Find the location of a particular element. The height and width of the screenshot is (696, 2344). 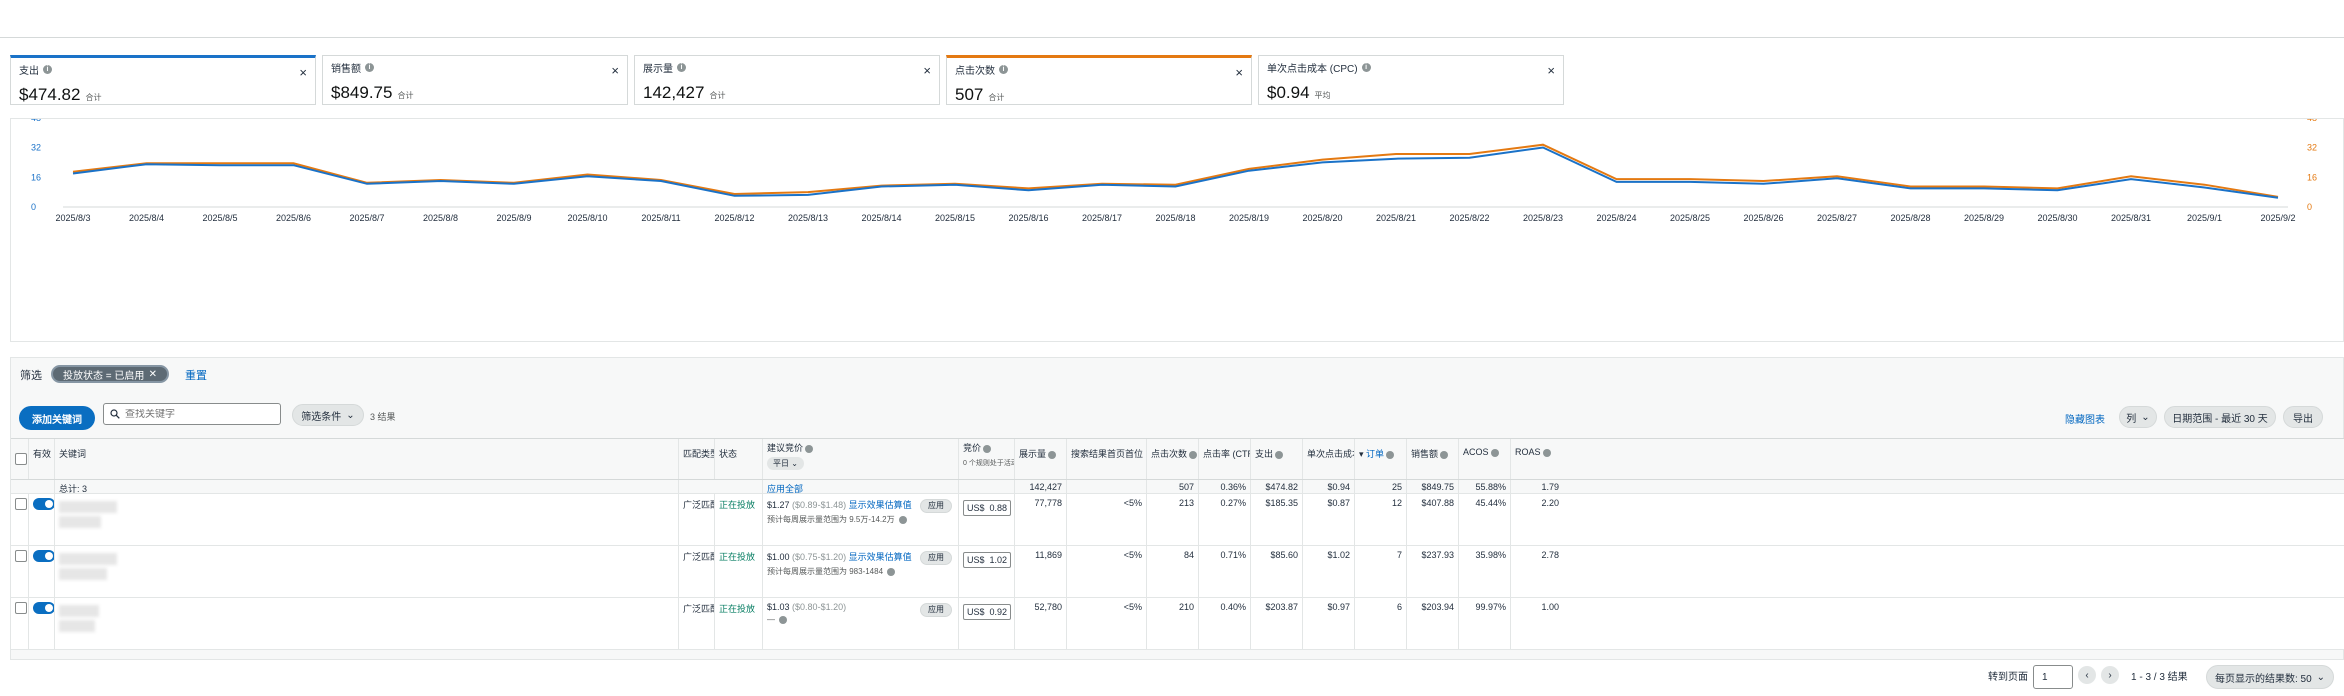

col-roas: ROAS is located at coordinates (1537, 459).